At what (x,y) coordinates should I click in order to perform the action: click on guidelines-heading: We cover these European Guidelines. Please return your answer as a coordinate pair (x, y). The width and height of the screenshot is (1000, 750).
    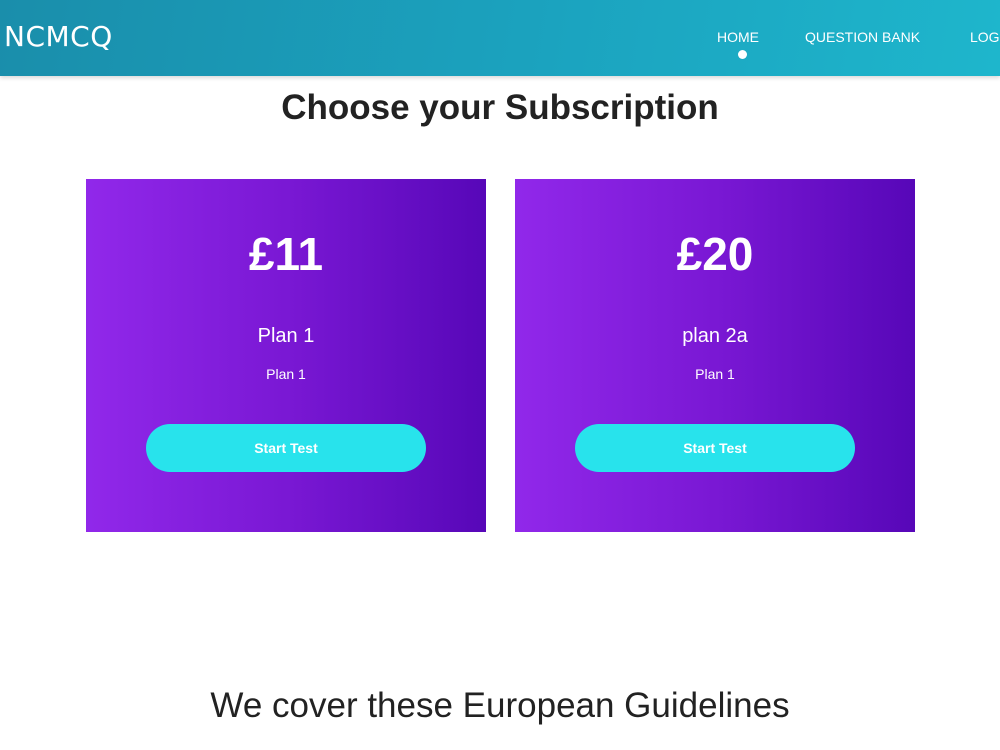
    Looking at the image, I should click on (500, 705).